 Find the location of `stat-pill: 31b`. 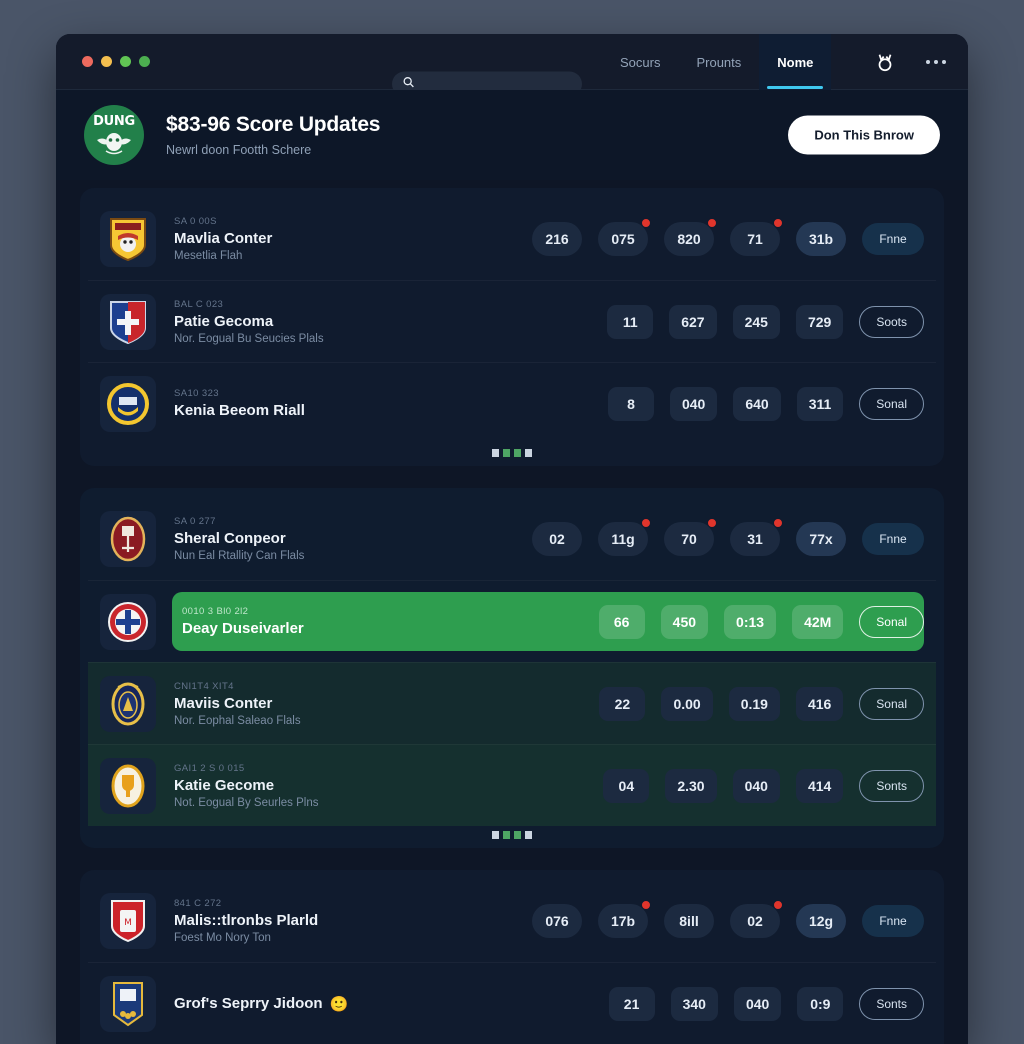

stat-pill: 31b is located at coordinates (821, 239).